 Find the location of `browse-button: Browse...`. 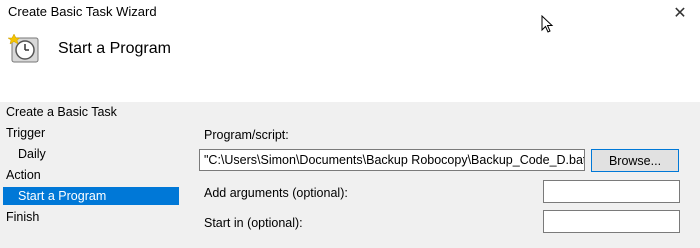

browse-button: Browse... is located at coordinates (635, 160).